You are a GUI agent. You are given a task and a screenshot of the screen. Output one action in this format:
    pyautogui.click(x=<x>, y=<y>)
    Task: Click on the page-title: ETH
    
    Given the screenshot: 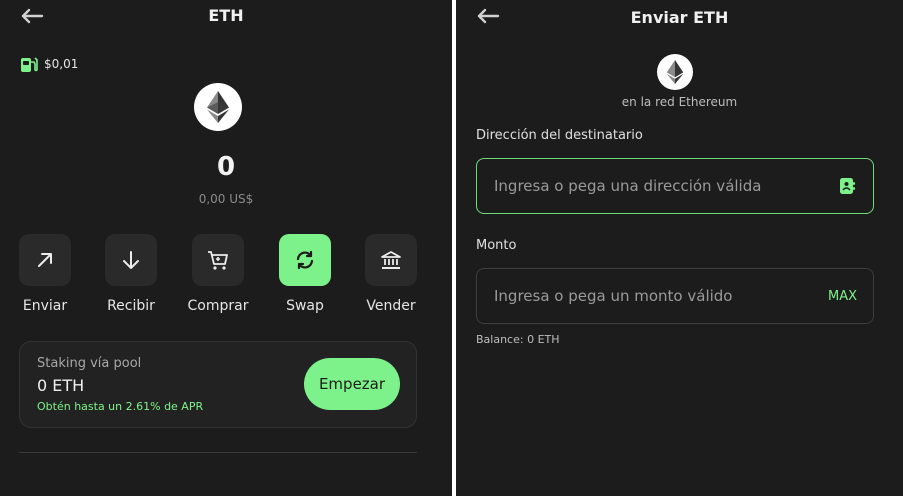 What is the action you would take?
    pyautogui.click(x=226, y=15)
    